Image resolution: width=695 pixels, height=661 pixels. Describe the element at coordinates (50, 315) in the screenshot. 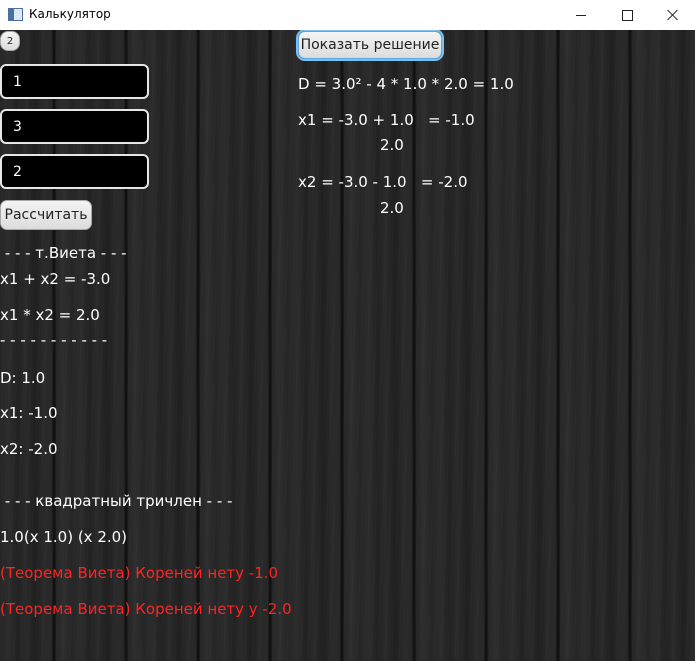

I see `vieta-product: x1 * x2 = 2.0` at that location.